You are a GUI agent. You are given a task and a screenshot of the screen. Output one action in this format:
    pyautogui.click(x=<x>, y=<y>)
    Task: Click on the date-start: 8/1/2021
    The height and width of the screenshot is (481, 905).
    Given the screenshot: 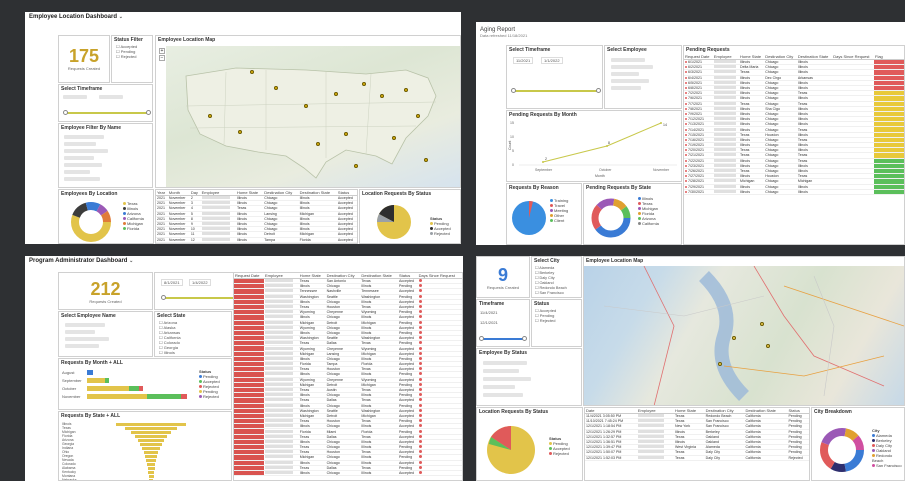 What is the action you would take?
    pyautogui.click(x=172, y=282)
    